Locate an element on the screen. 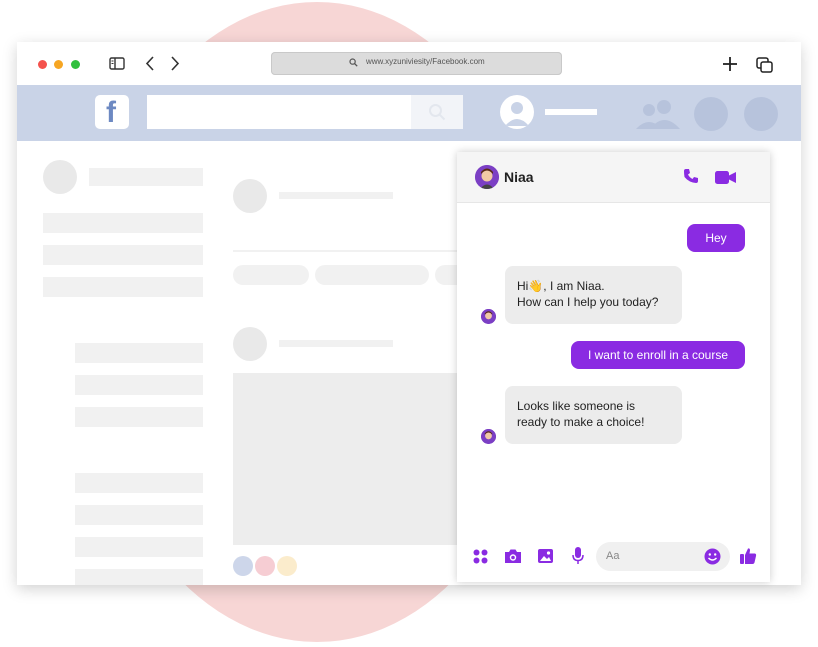  facebook-header: f is located at coordinates (409, 113).